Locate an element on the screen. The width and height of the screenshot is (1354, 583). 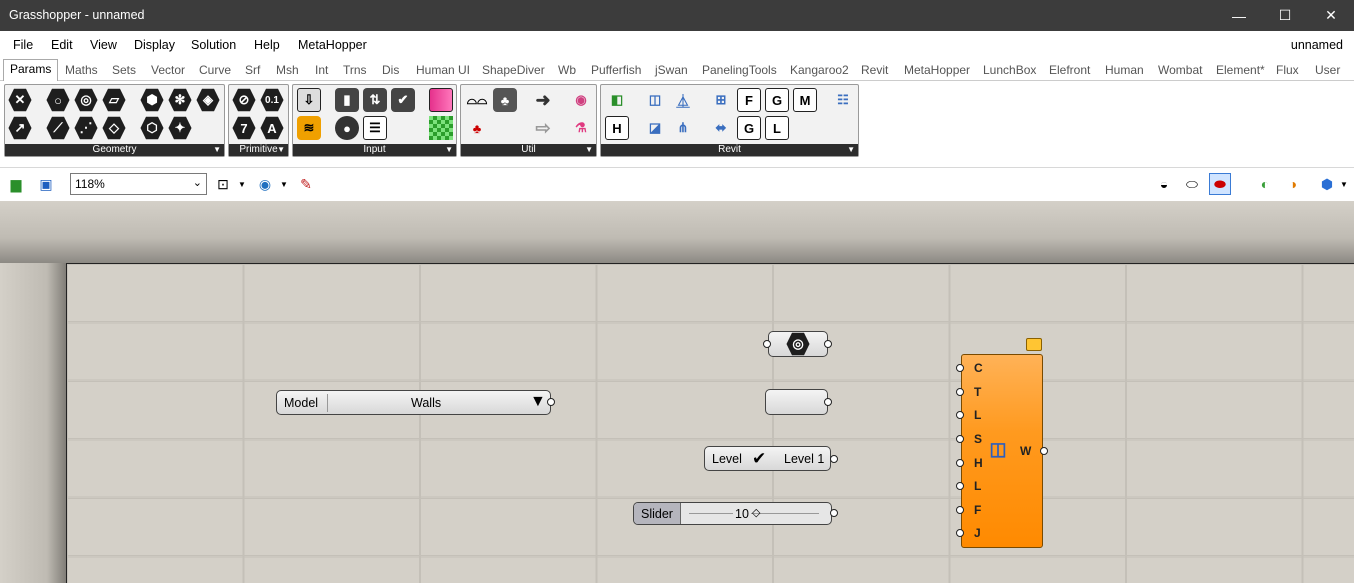
zoom-extents-icon: ⊡ is located at coordinates (223, 184).